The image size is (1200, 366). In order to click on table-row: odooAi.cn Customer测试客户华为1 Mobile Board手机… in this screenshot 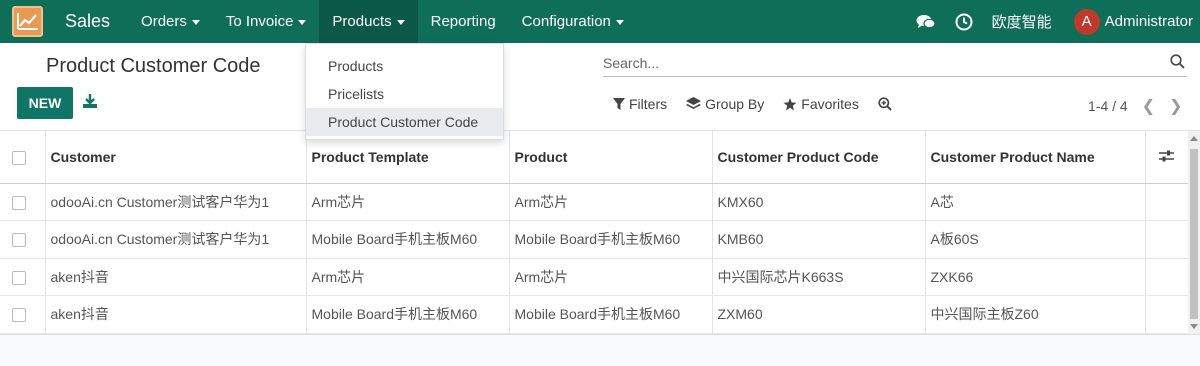, I will do `click(594, 239)`.